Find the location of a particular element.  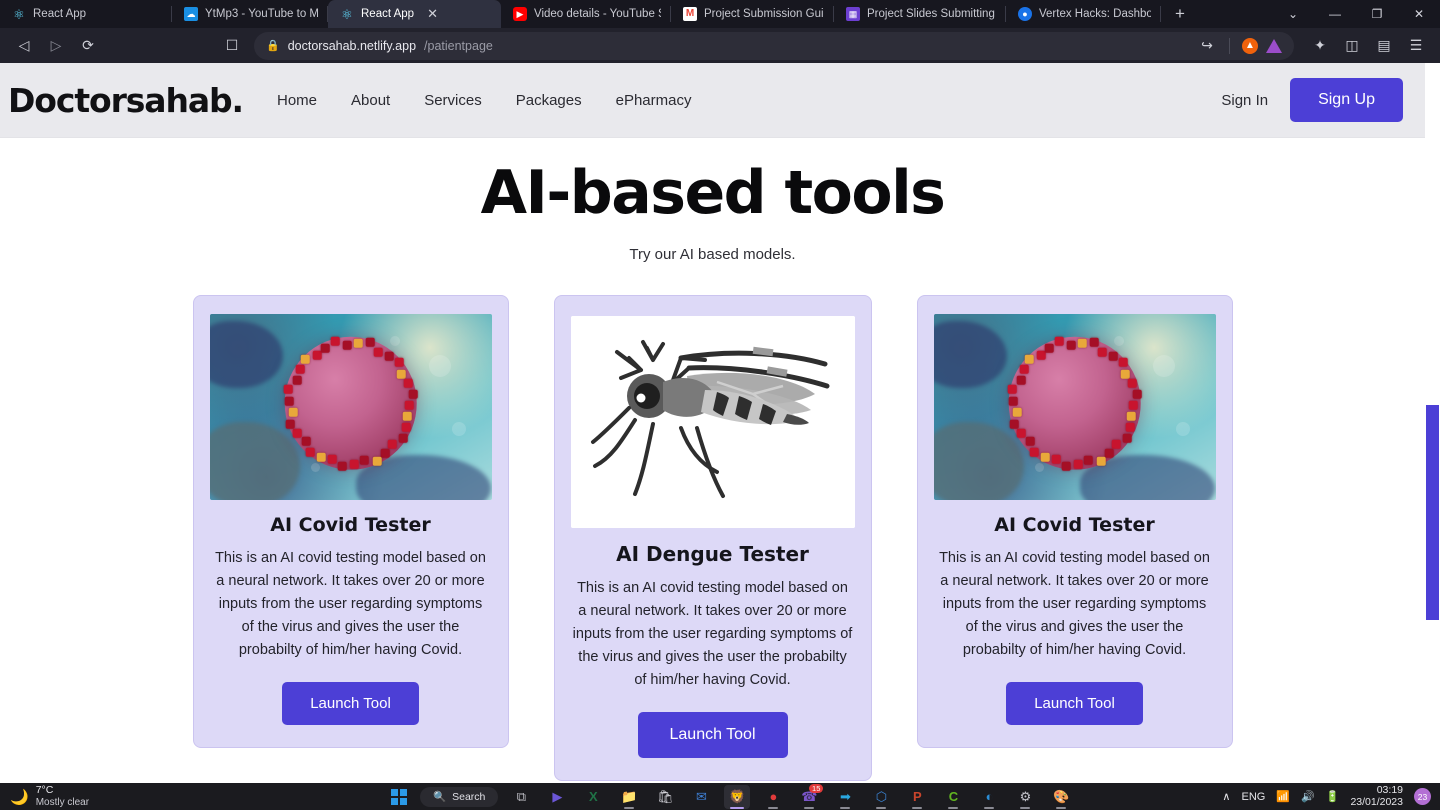

brave-rewards-icon is located at coordinates (1274, 45).